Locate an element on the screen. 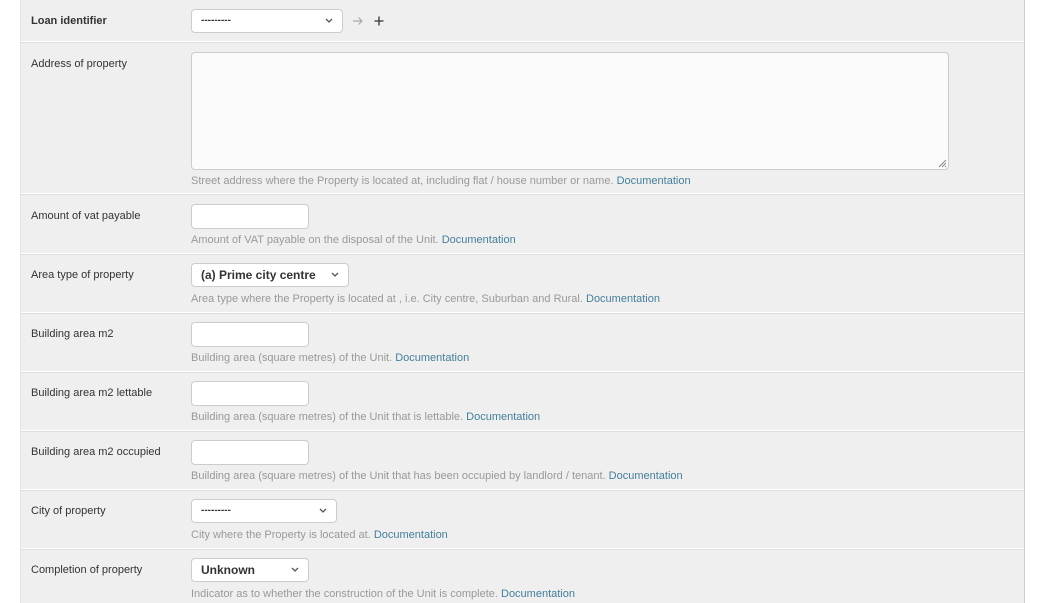 This screenshot has height=603, width=1045. city-value: --------- is located at coordinates (216, 510).